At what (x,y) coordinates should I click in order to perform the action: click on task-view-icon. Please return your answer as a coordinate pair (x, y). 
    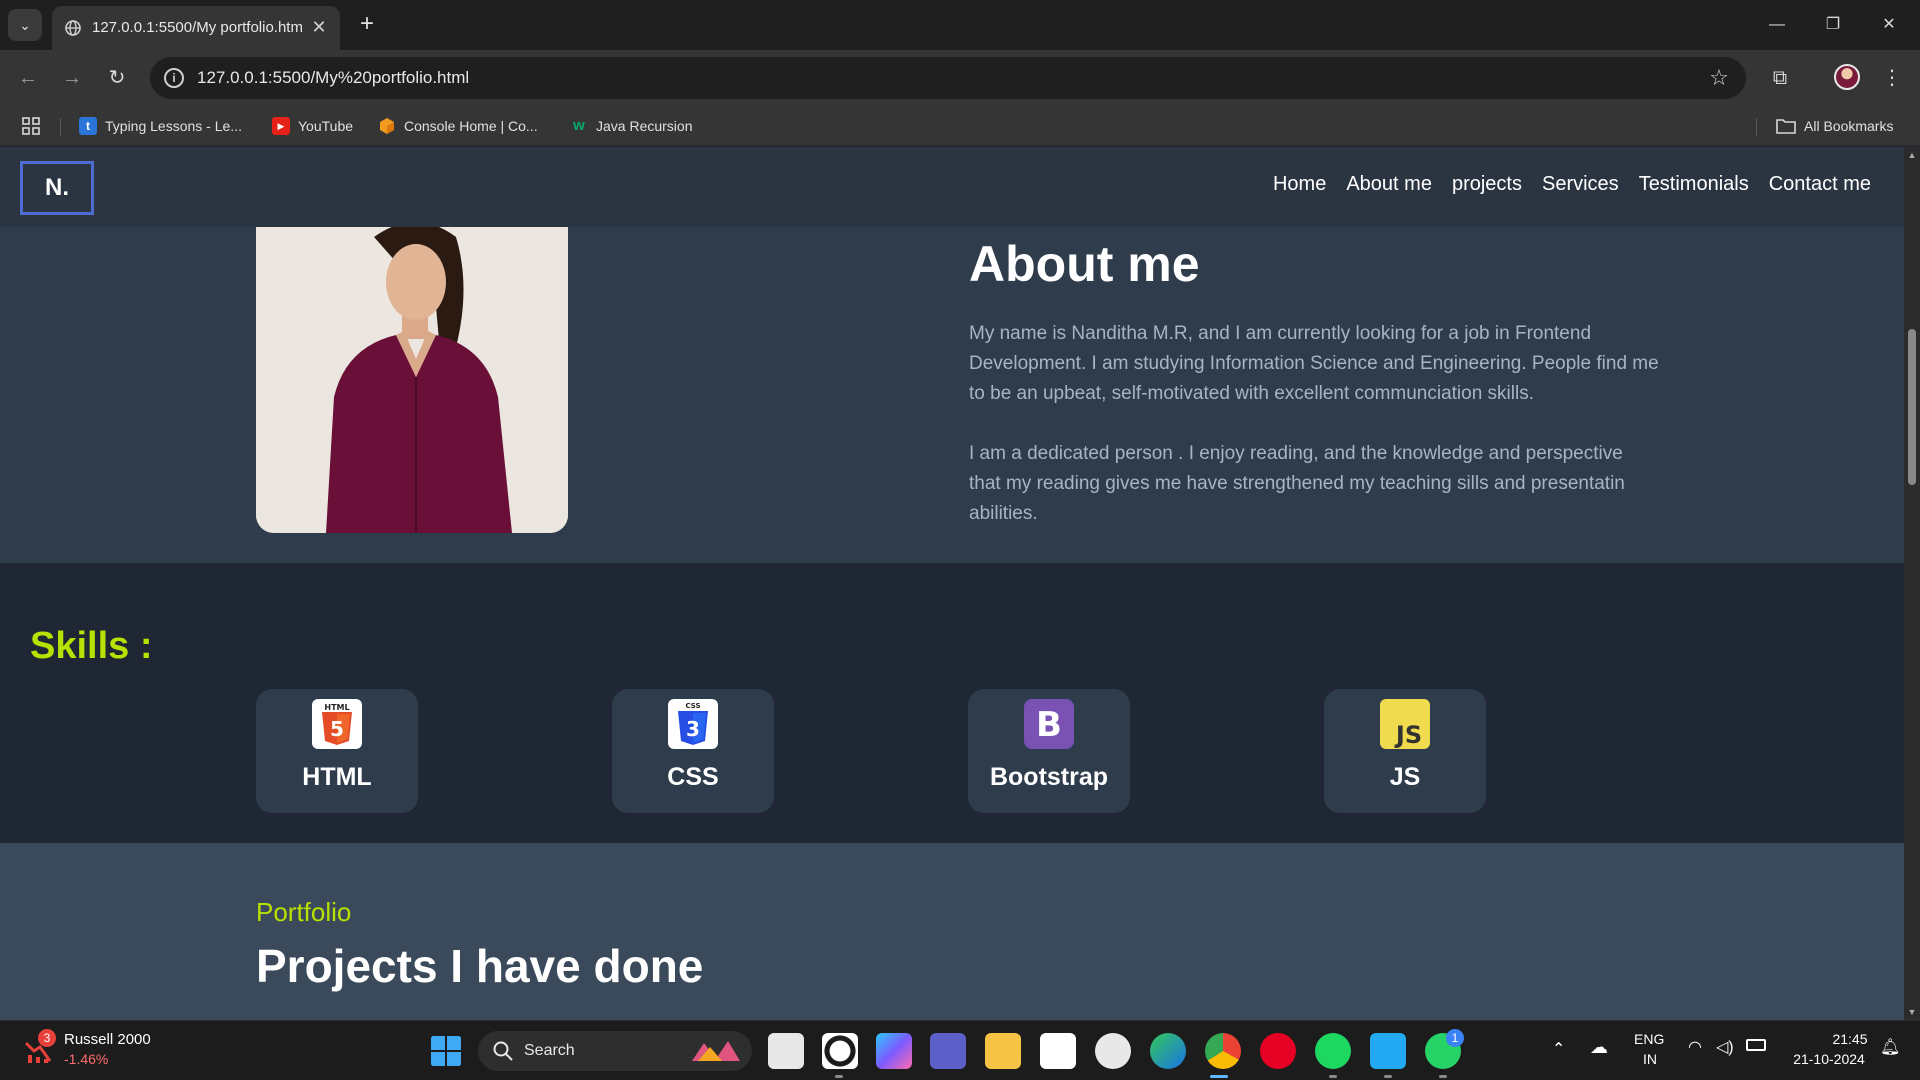
    Looking at the image, I should click on (786, 1051).